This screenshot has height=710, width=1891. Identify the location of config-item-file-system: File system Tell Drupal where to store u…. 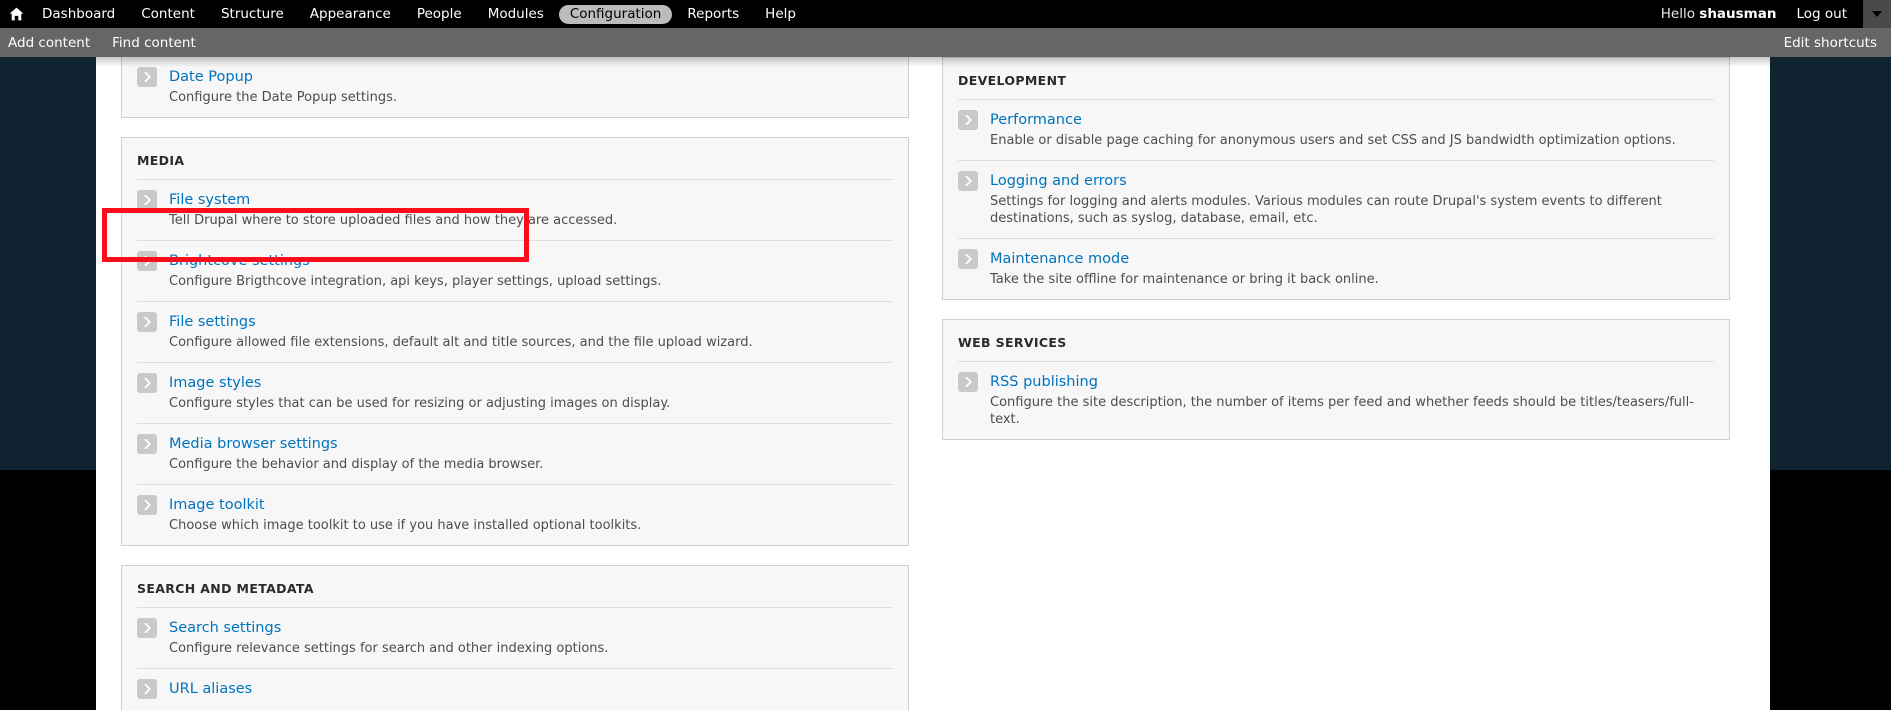
(515, 209).